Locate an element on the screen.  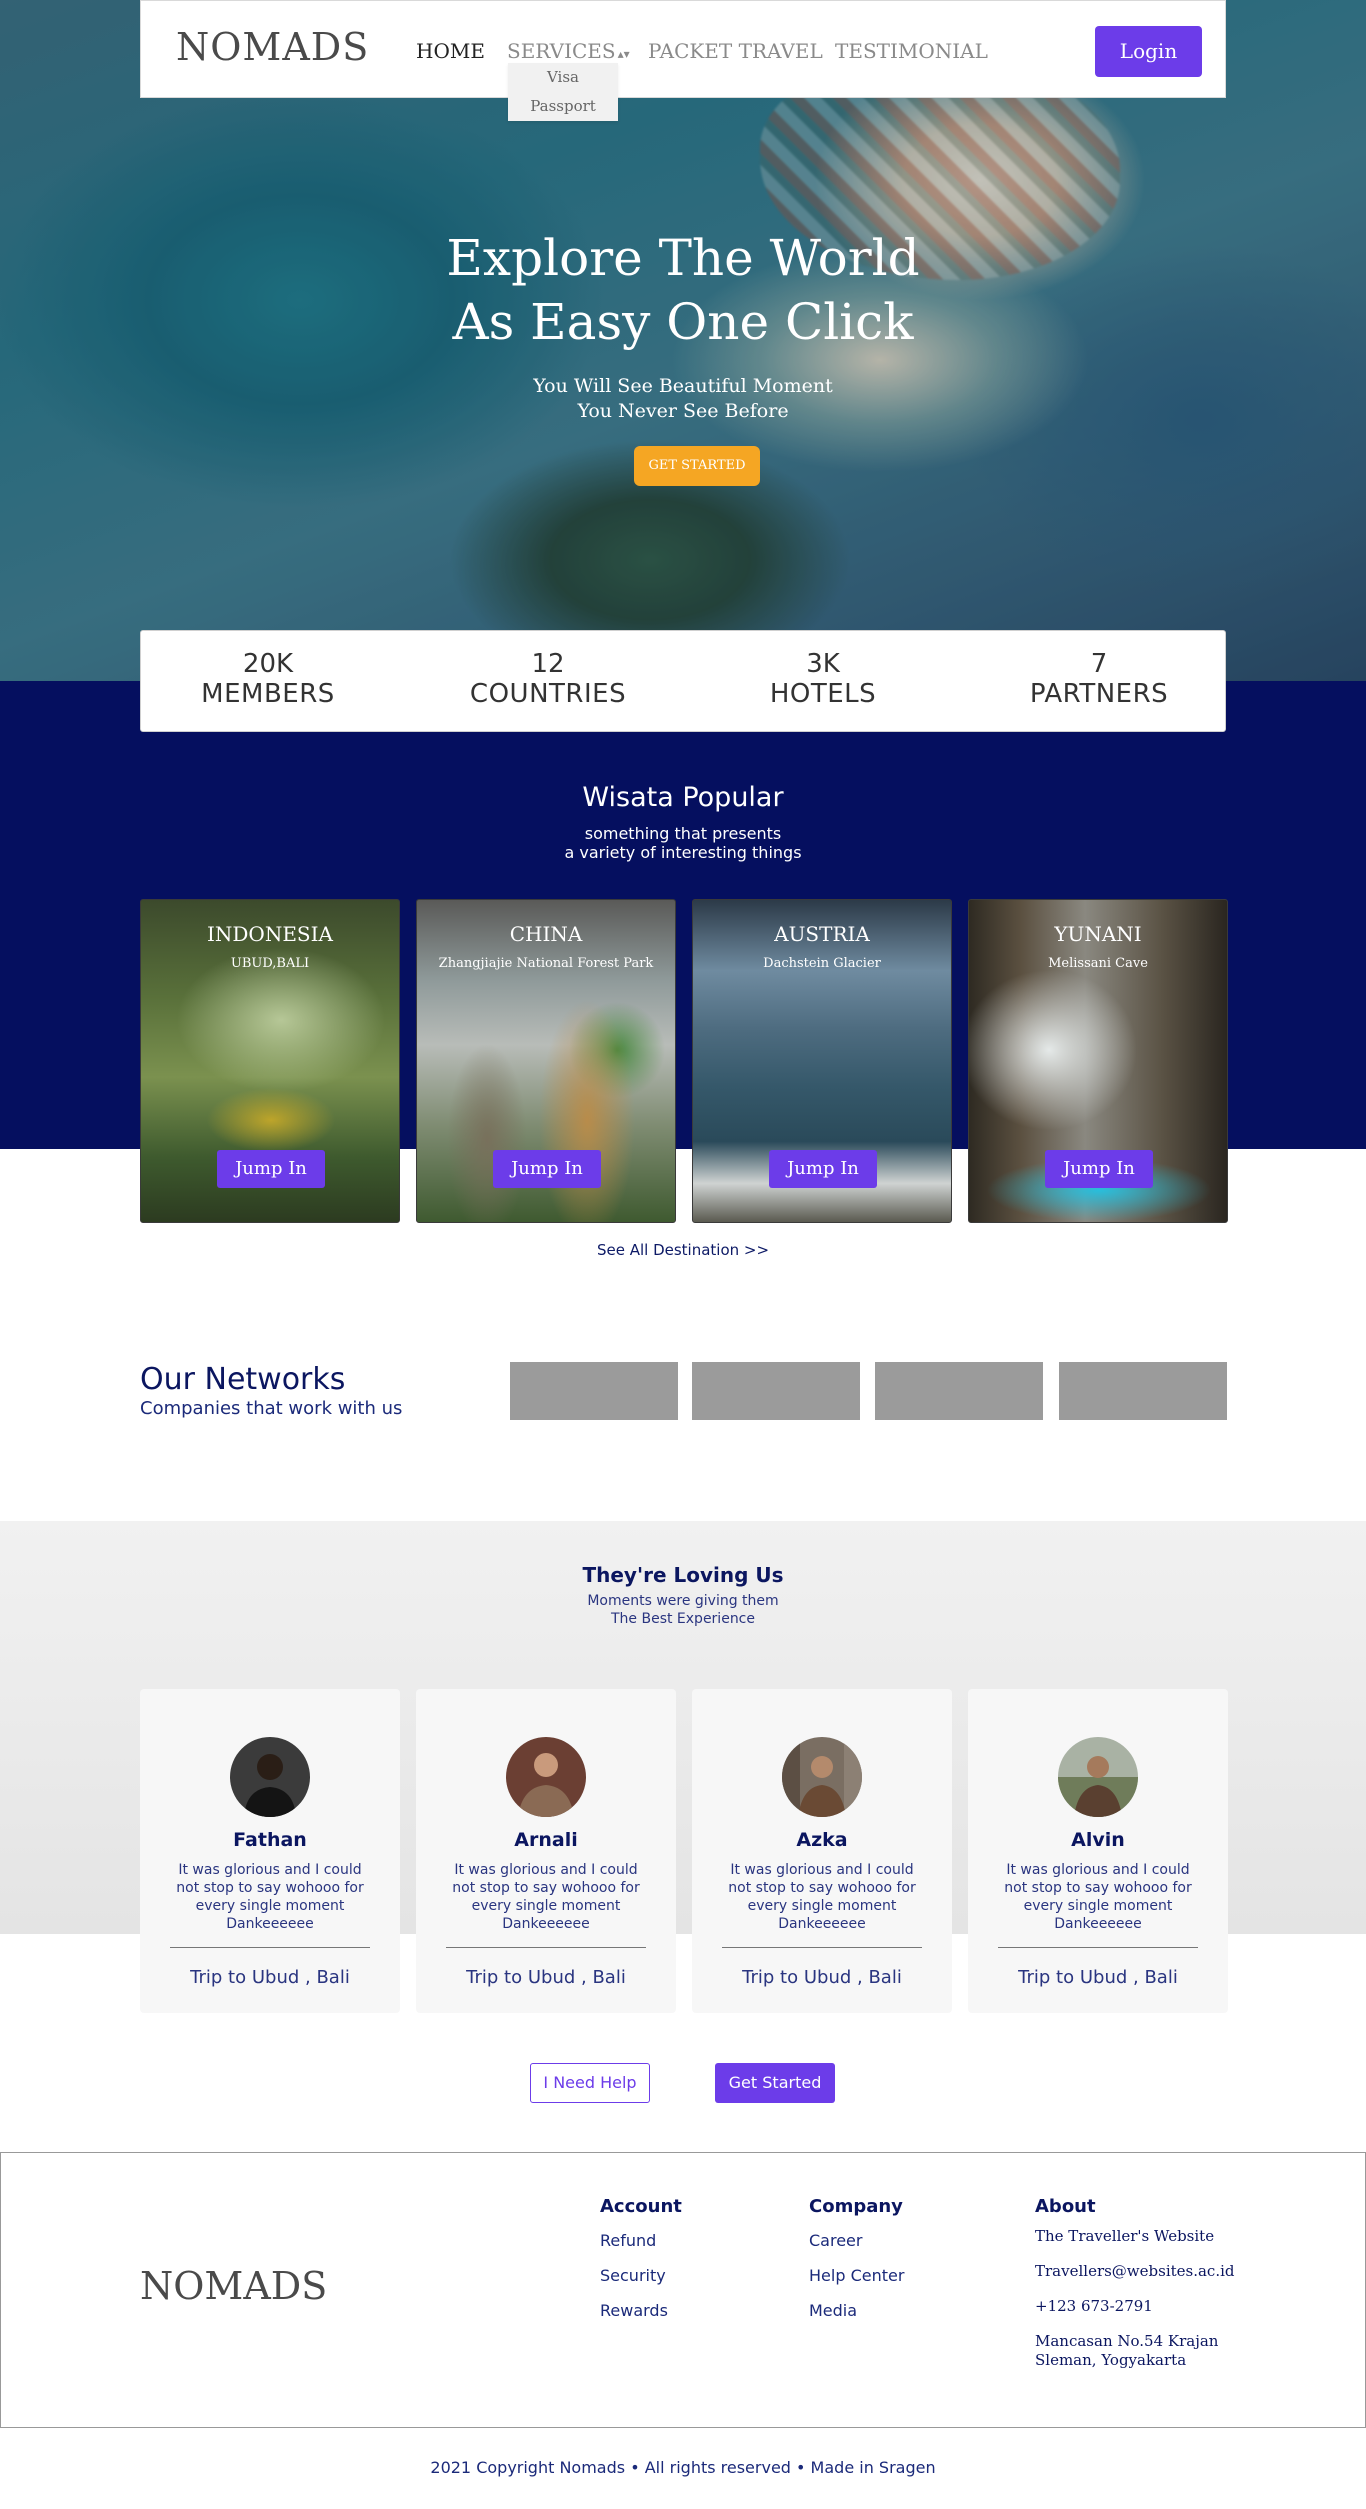
login-button: Login is located at coordinates (1148, 51).